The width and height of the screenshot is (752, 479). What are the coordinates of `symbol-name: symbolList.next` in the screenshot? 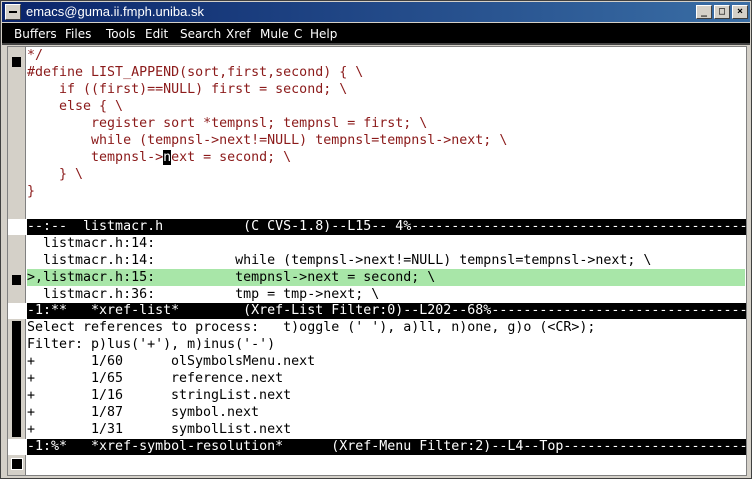 It's located at (231, 429).